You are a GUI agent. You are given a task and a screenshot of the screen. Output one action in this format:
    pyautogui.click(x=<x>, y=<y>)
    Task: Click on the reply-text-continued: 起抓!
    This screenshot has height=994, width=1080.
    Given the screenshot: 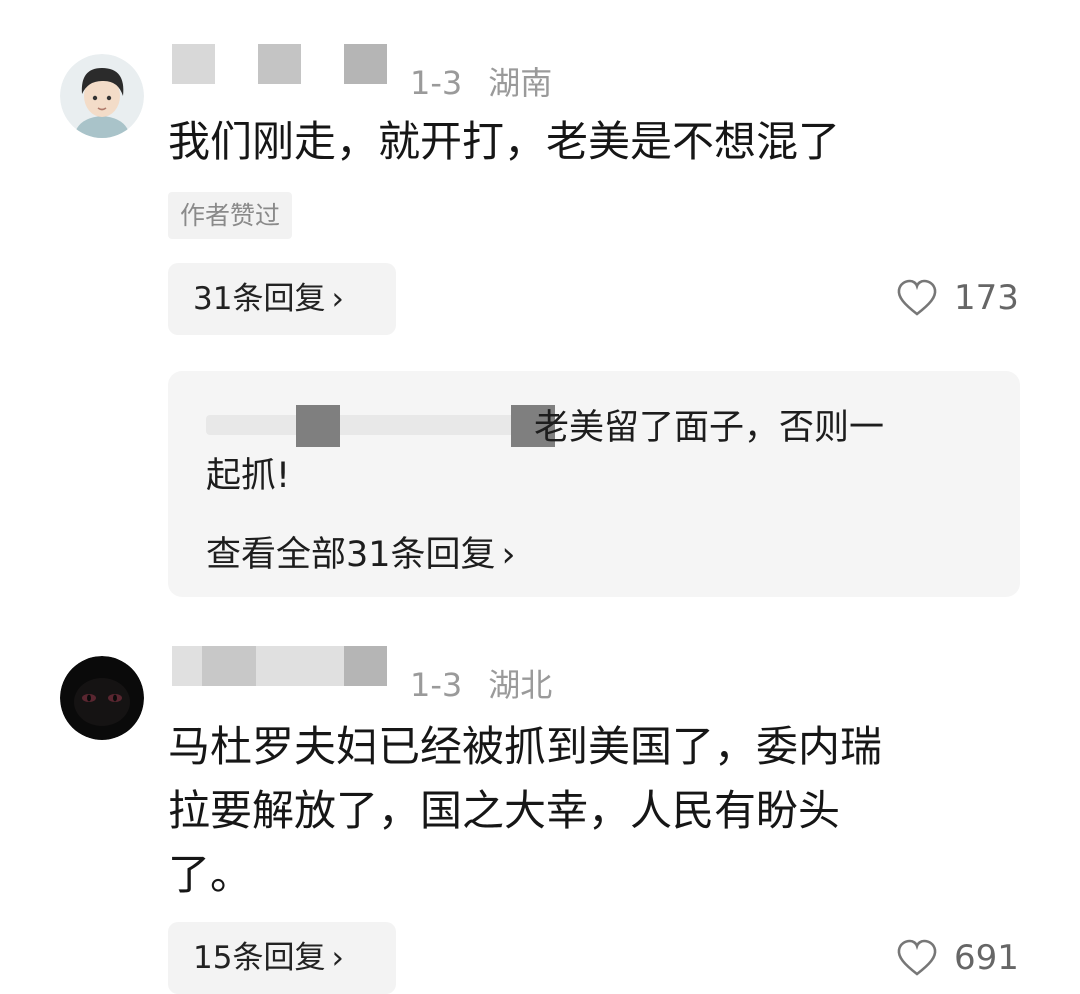 What is the action you would take?
    pyautogui.click(x=248, y=476)
    